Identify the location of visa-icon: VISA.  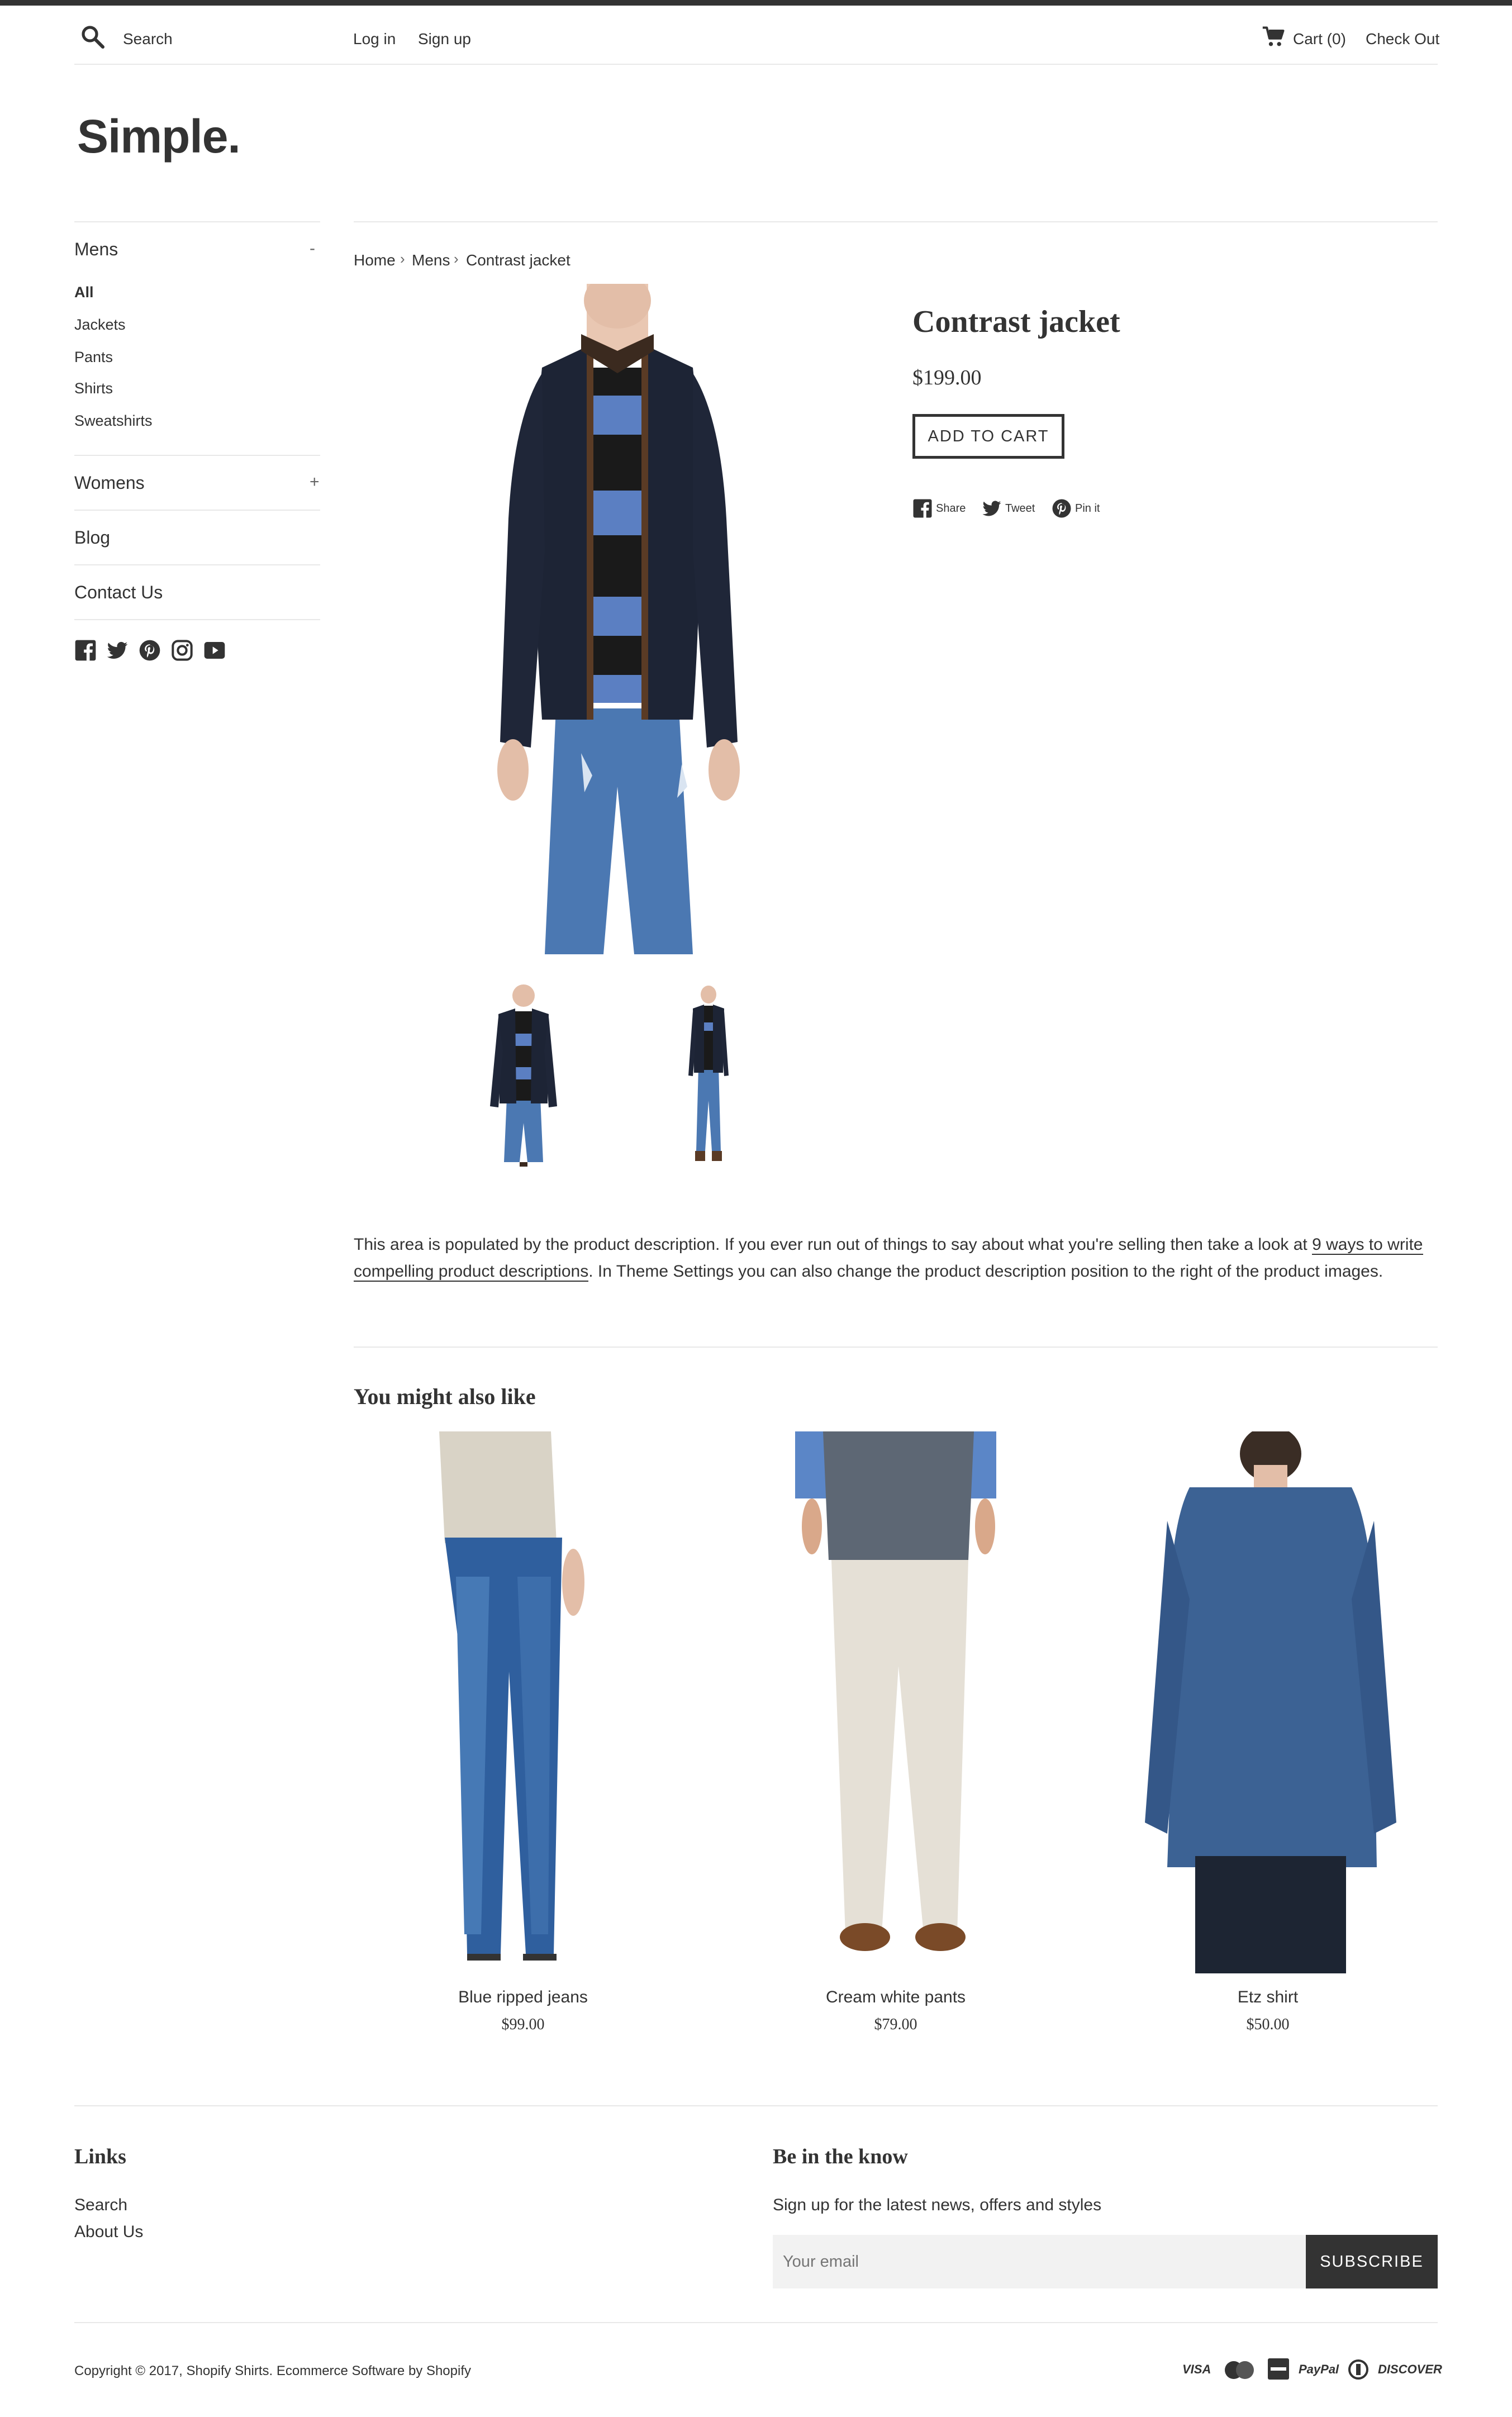
(1196, 2369).